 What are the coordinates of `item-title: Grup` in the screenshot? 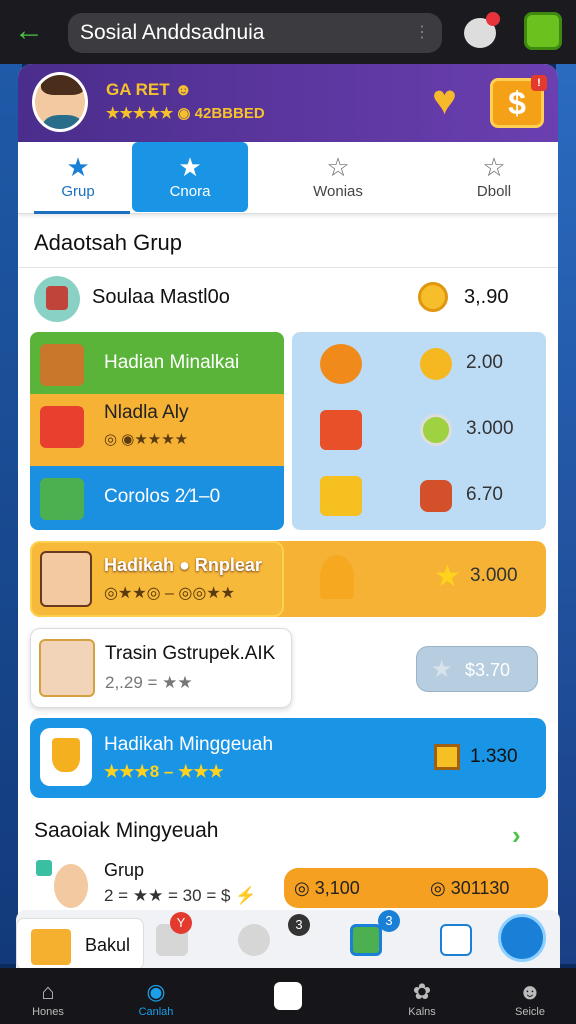 It's located at (124, 870).